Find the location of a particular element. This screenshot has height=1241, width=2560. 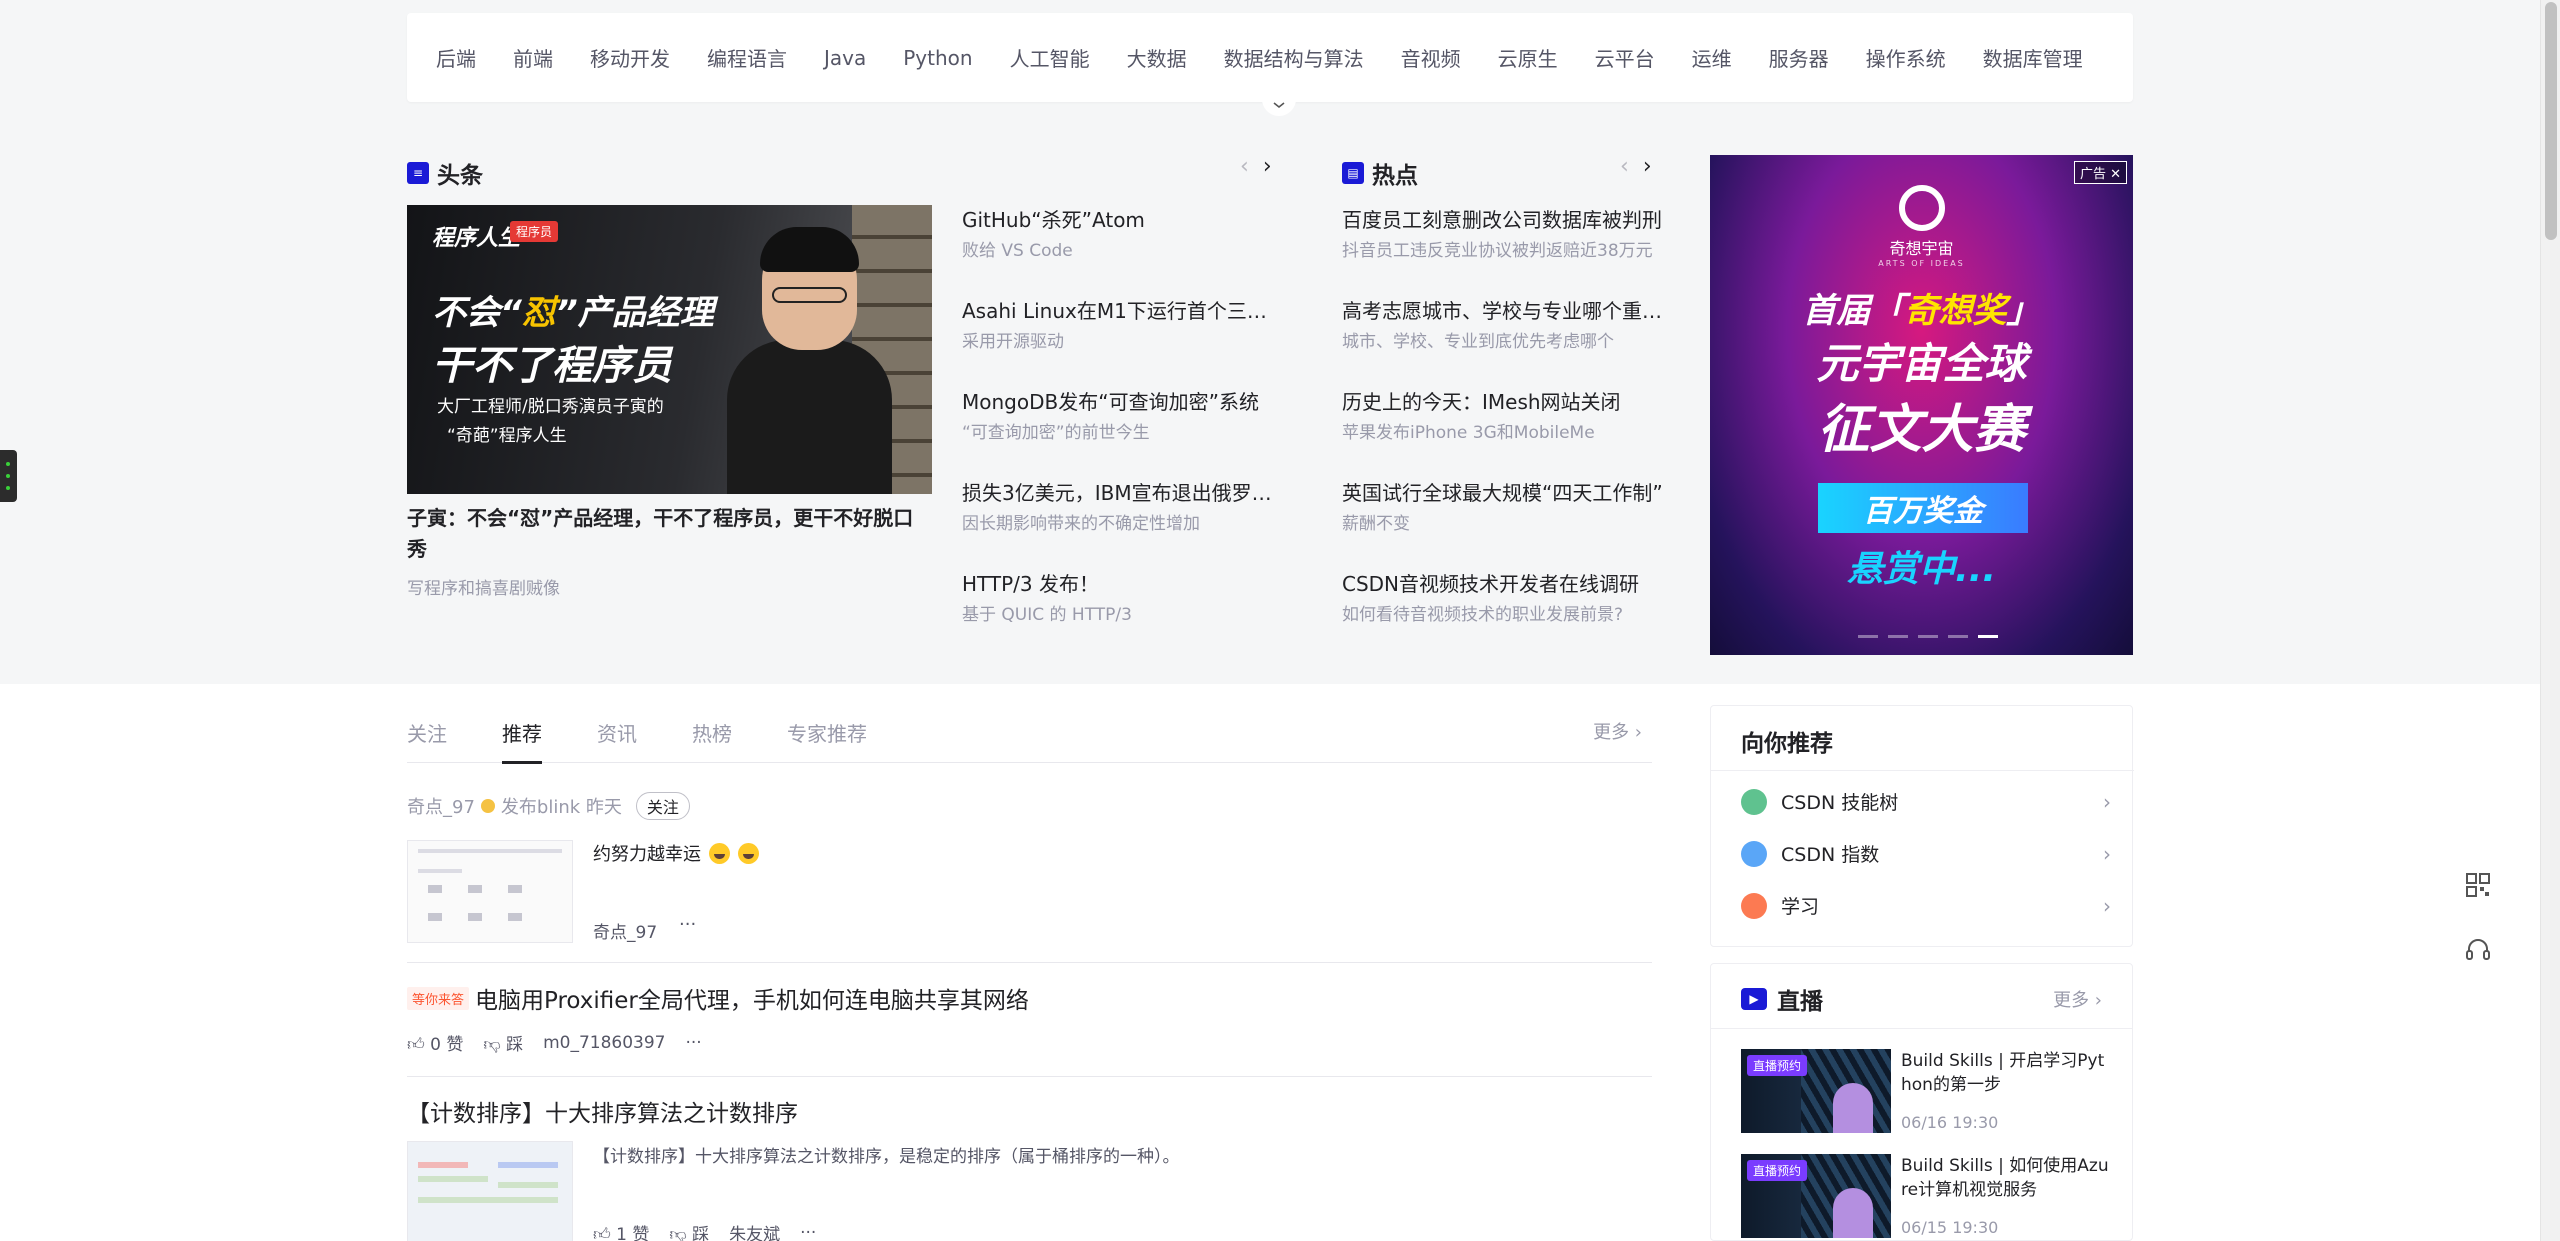

nav-item-languages: 编程语言 is located at coordinates (747, 57).